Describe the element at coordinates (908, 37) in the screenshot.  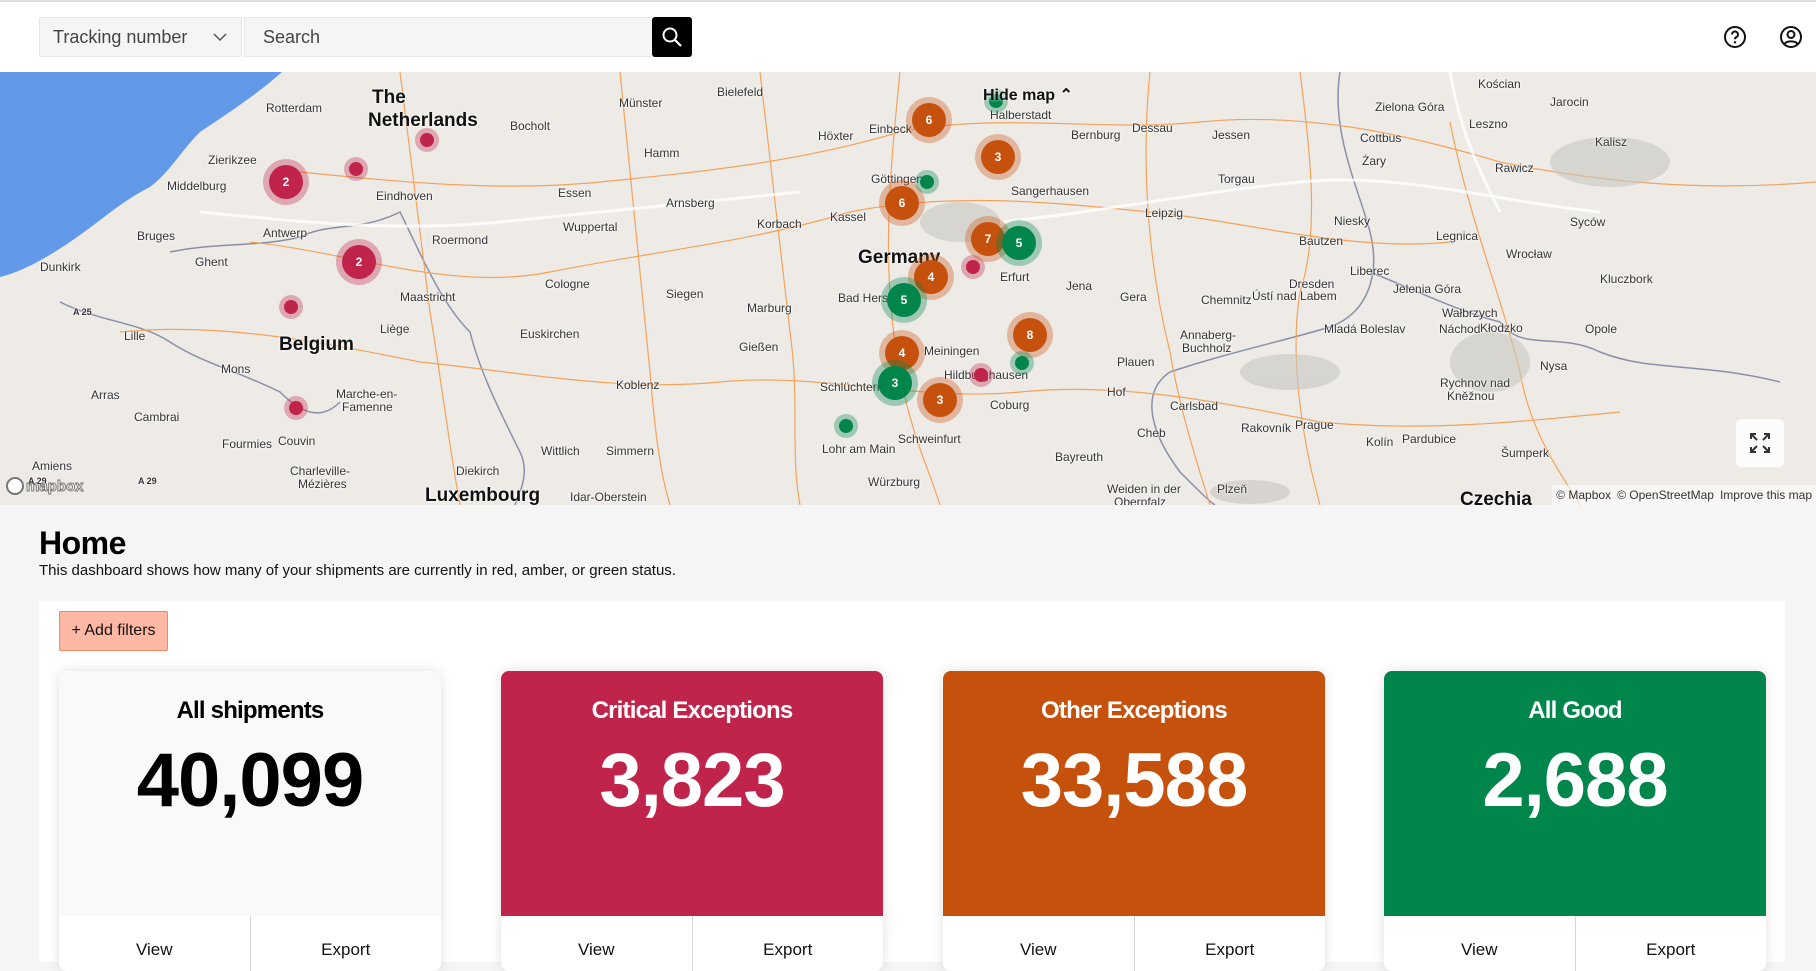
I see `header-bar: Tracking number` at that location.